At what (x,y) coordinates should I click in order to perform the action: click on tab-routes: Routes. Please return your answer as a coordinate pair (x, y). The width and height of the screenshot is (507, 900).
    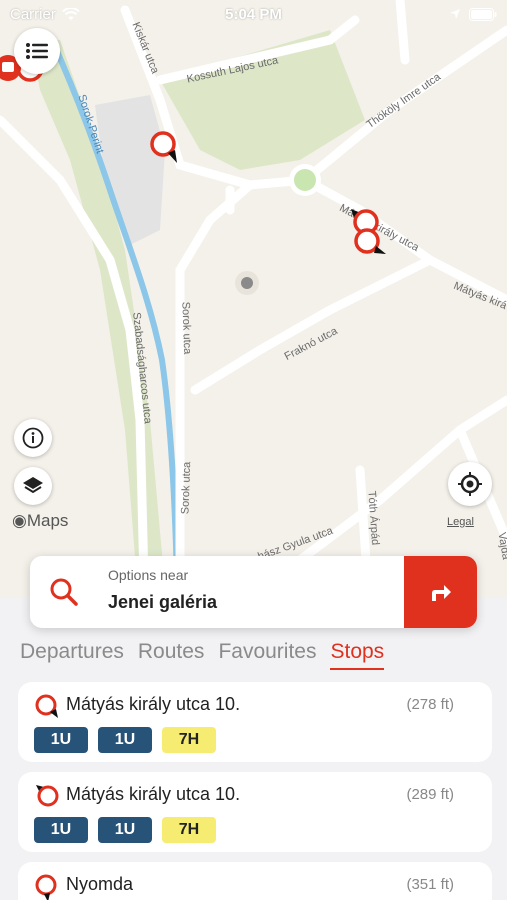
    Looking at the image, I should click on (171, 655).